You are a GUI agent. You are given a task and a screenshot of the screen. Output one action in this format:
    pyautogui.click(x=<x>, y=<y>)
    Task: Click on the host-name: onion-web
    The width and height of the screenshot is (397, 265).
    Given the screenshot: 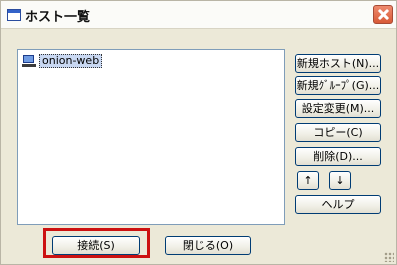 What is the action you would take?
    pyautogui.click(x=71, y=60)
    